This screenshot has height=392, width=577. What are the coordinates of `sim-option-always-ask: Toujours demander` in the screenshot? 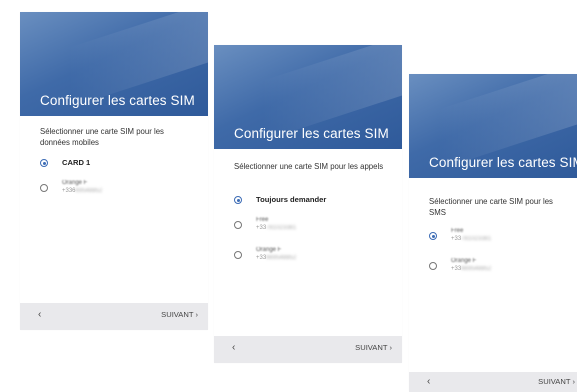 It's located at (313, 206).